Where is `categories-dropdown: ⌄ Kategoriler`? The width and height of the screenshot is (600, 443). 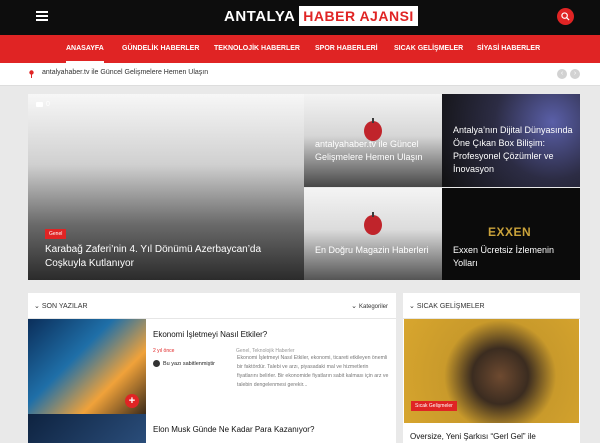
categories-dropdown: ⌄ Kategoriler is located at coordinates (369, 306).